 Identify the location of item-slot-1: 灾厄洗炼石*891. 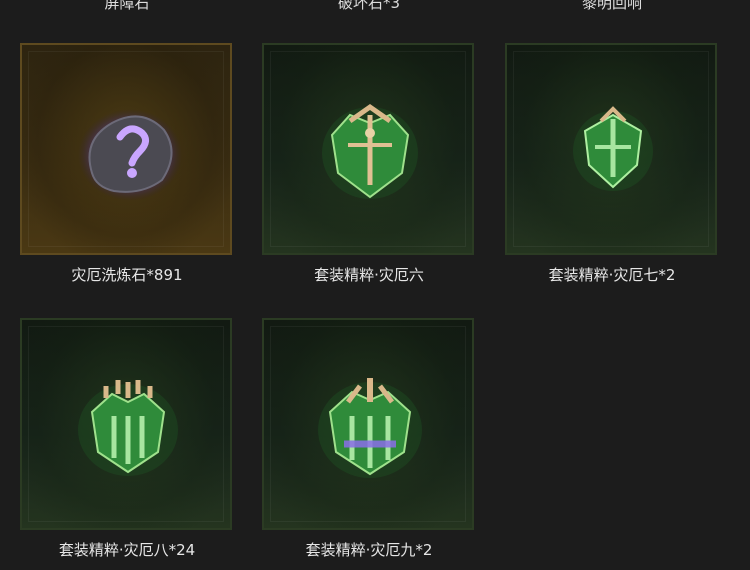
(127, 164).